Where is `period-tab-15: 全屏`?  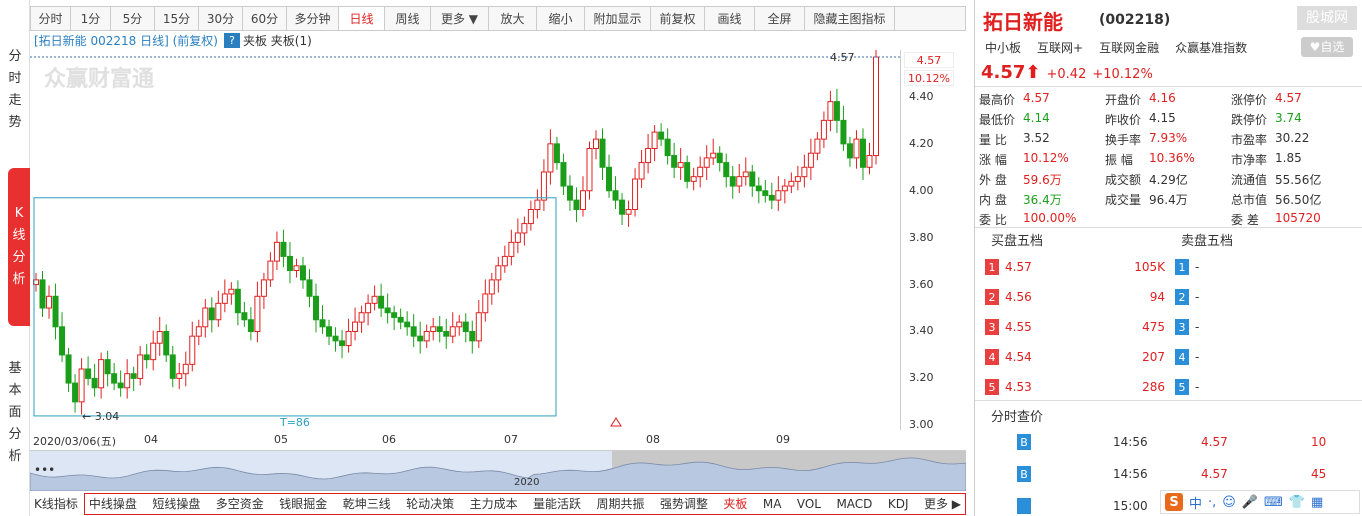 period-tab-15: 全屏 is located at coordinates (780, 18).